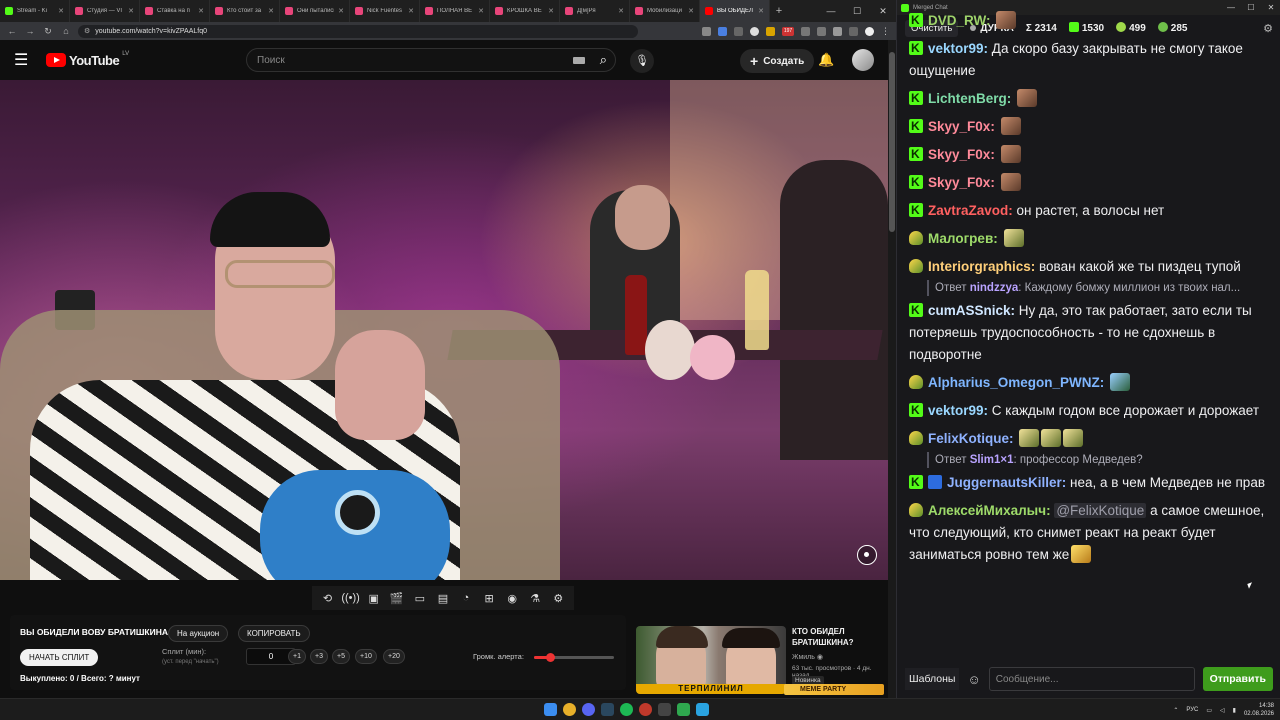 This screenshot has width=1280, height=720. I want to click on mic-icon: 🎙, so click(642, 61).